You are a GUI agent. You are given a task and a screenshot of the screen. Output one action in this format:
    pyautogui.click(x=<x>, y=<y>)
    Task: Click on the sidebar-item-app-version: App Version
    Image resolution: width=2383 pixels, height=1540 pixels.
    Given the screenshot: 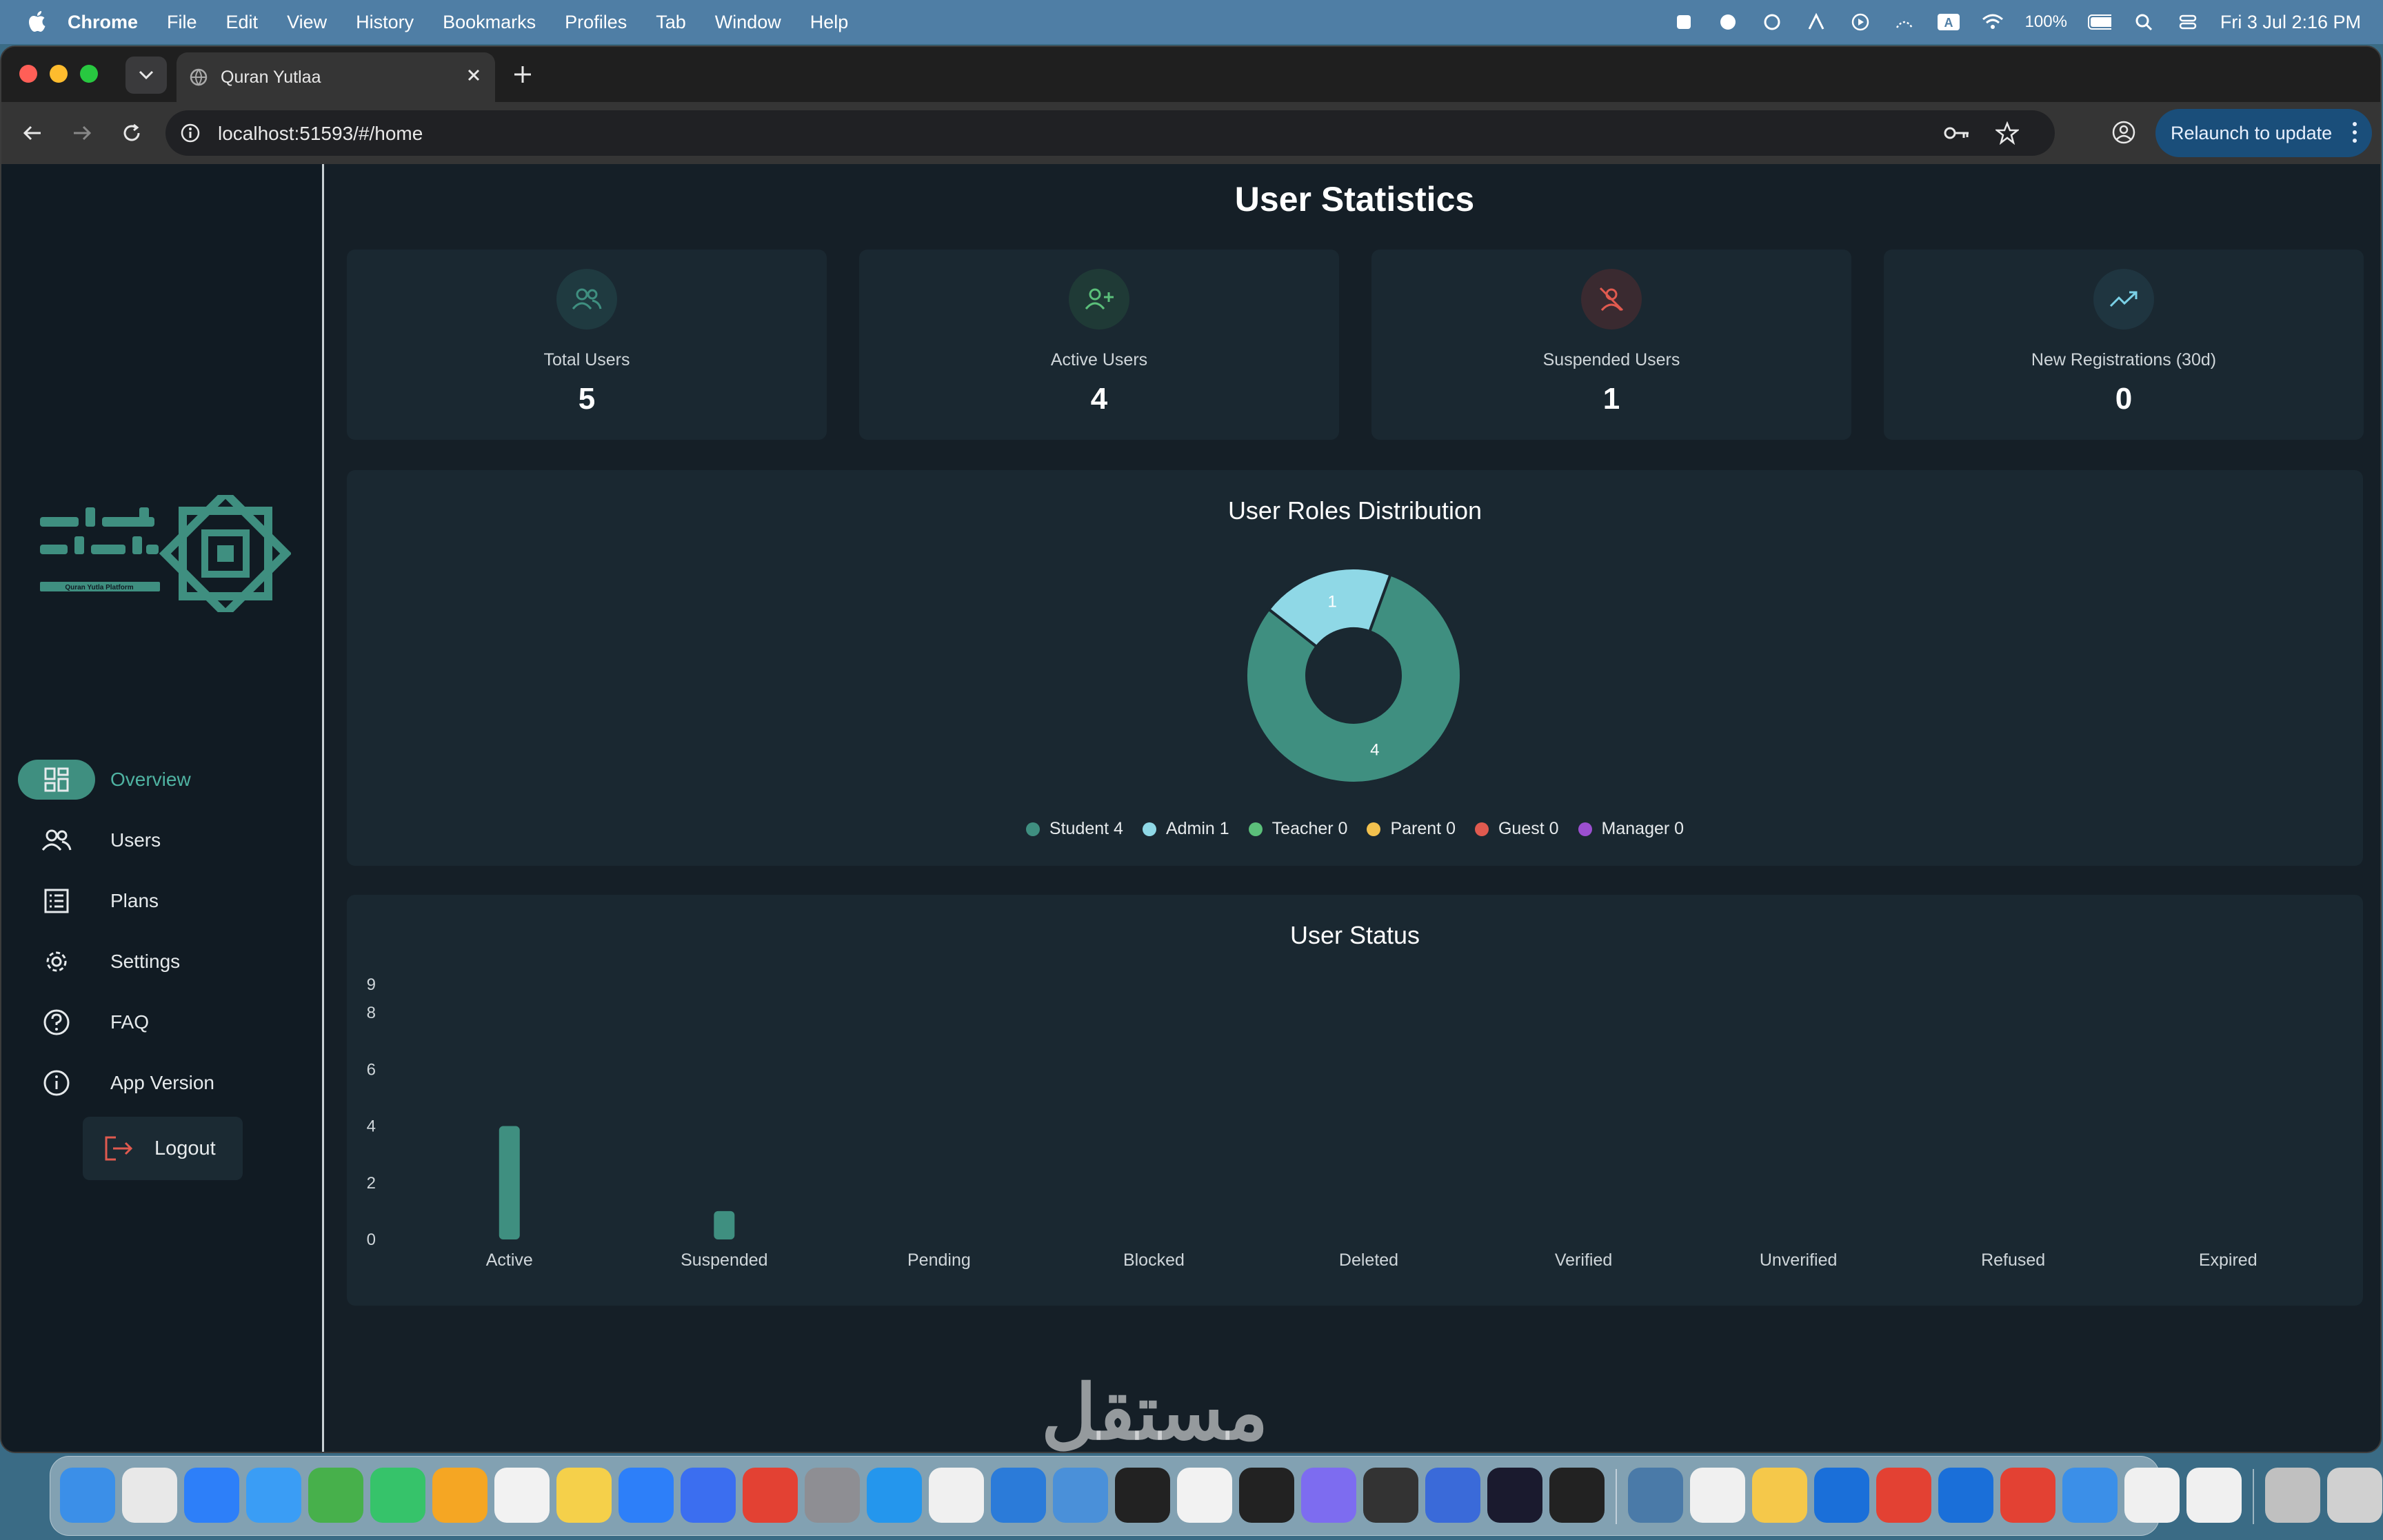 What is the action you would take?
    pyautogui.click(x=163, y=1083)
    